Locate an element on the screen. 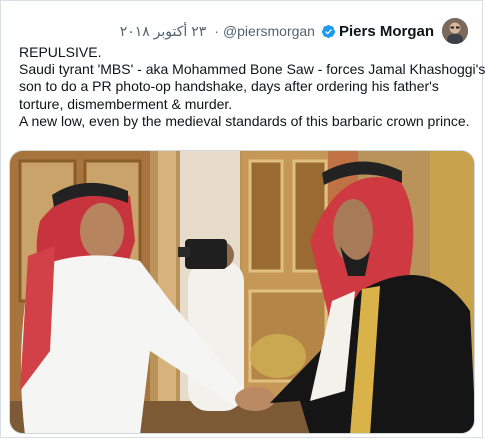 The height and width of the screenshot is (440, 485). author-handle: @piersmorgan is located at coordinates (269, 31).